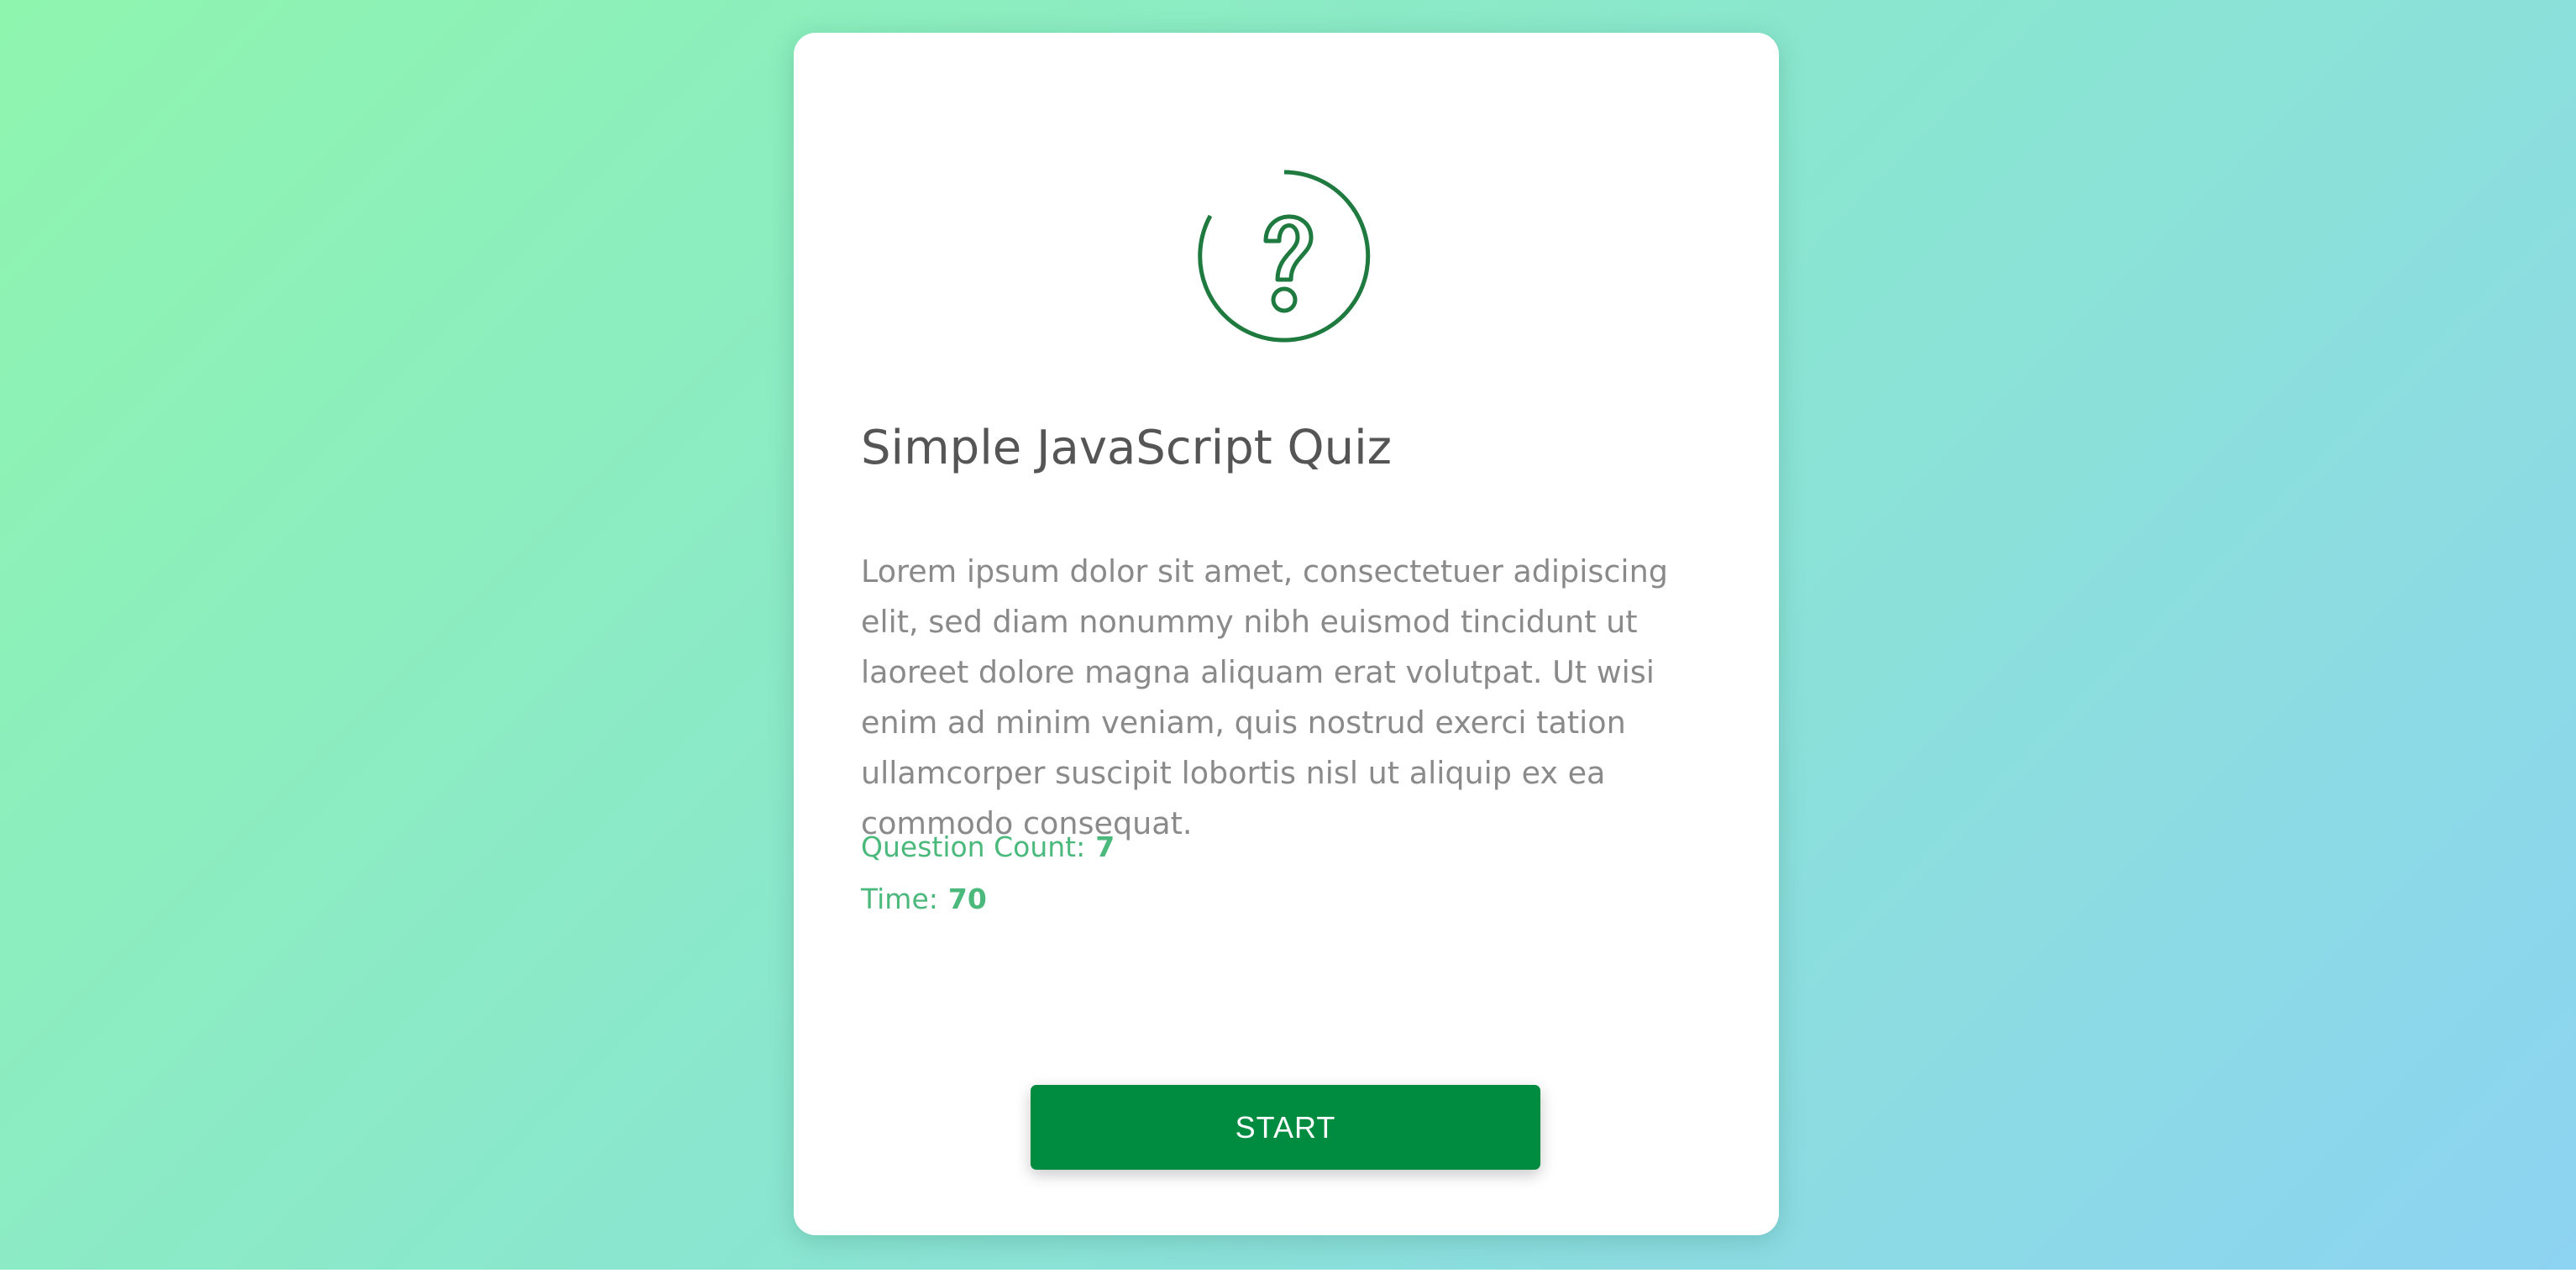  What do you see at coordinates (1285, 1127) in the screenshot?
I see `start-button: START` at bounding box center [1285, 1127].